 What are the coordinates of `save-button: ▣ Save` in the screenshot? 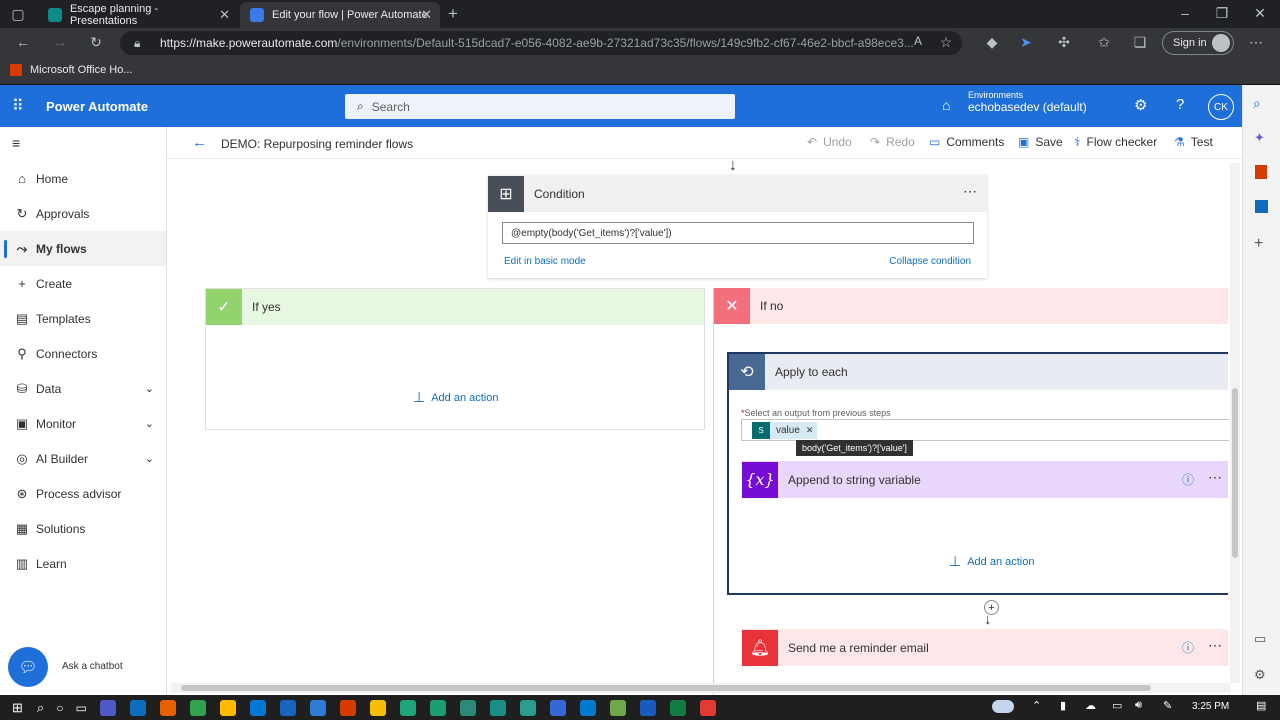 It's located at (1040, 142).